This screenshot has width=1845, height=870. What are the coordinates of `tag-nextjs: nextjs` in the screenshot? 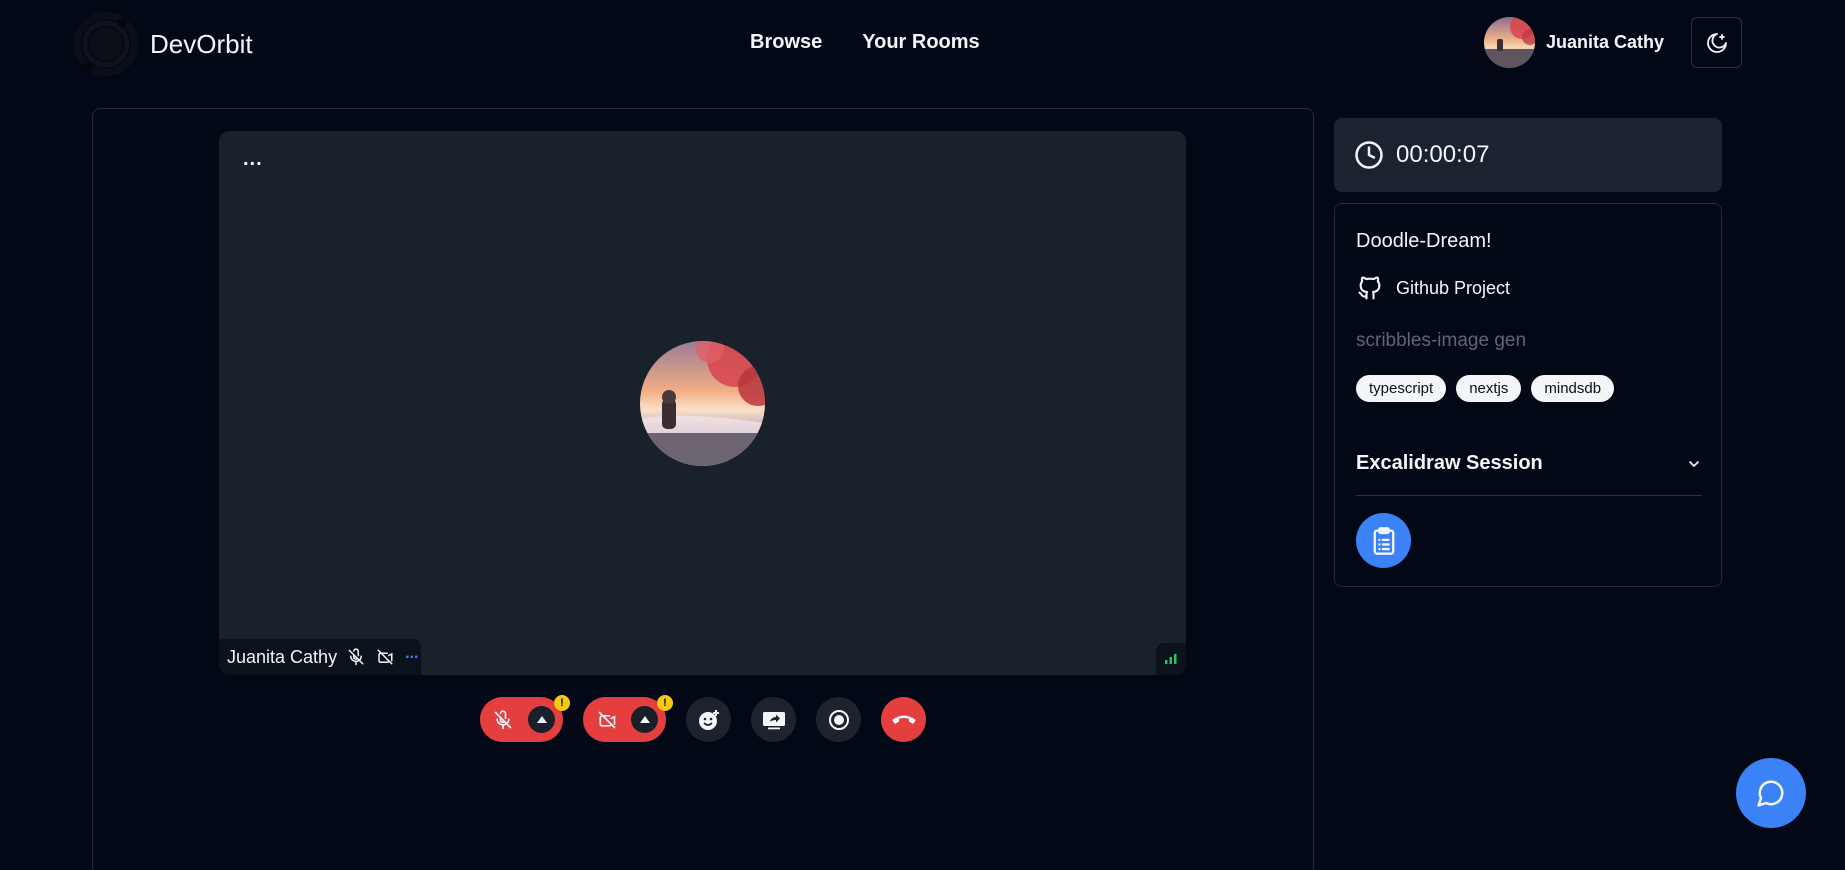 It's located at (1489, 388).